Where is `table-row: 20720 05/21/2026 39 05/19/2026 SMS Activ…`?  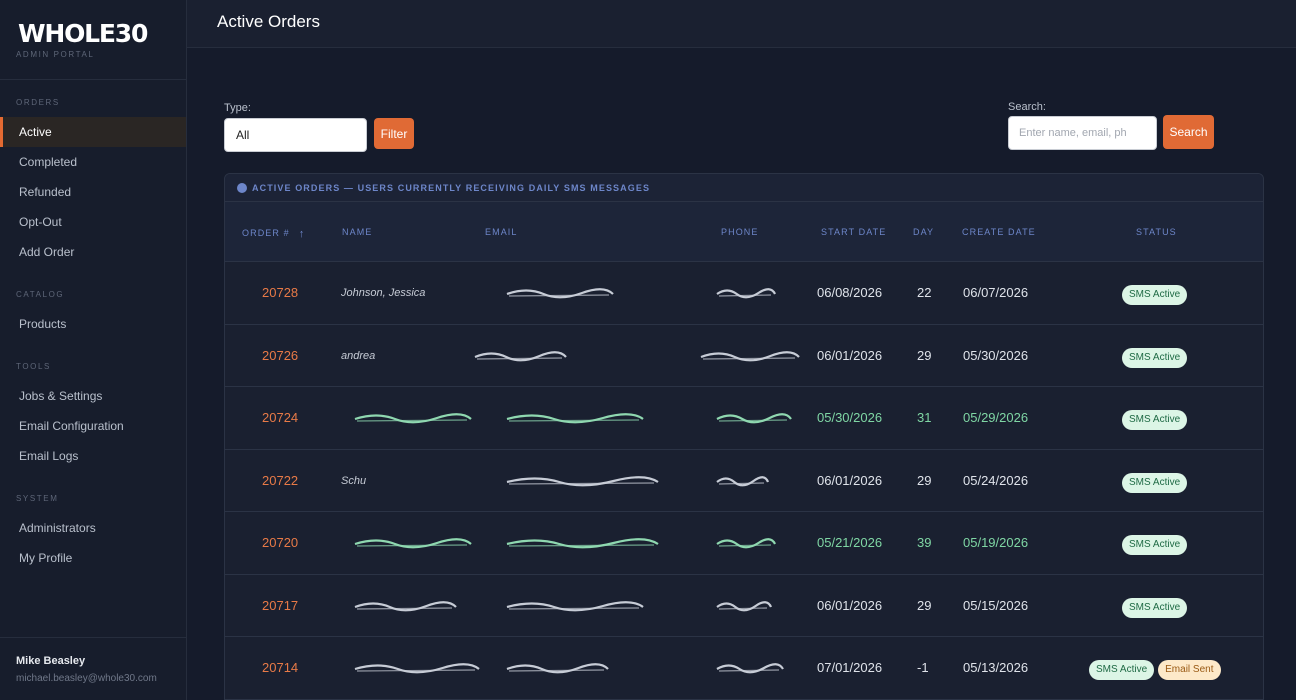 table-row: 20720 05/21/2026 39 05/19/2026 SMS Activ… is located at coordinates (744, 543).